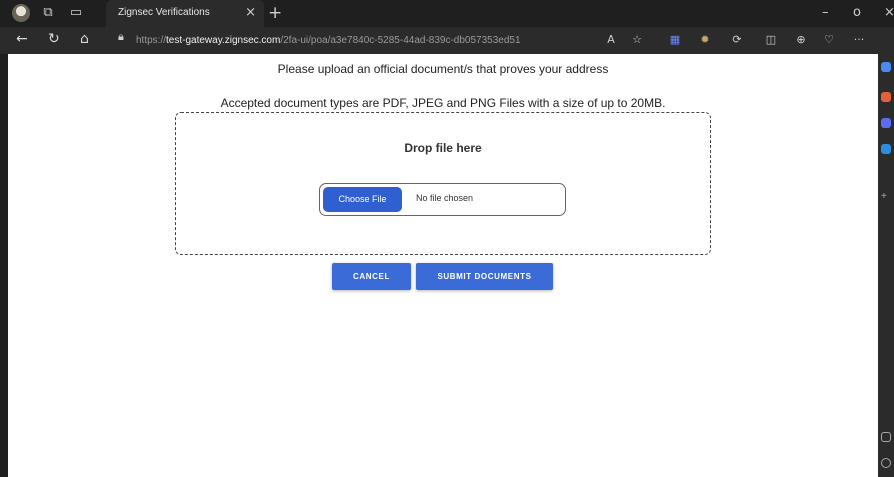 This screenshot has width=894, height=477. I want to click on sidebar-hide-icon, so click(886, 437).